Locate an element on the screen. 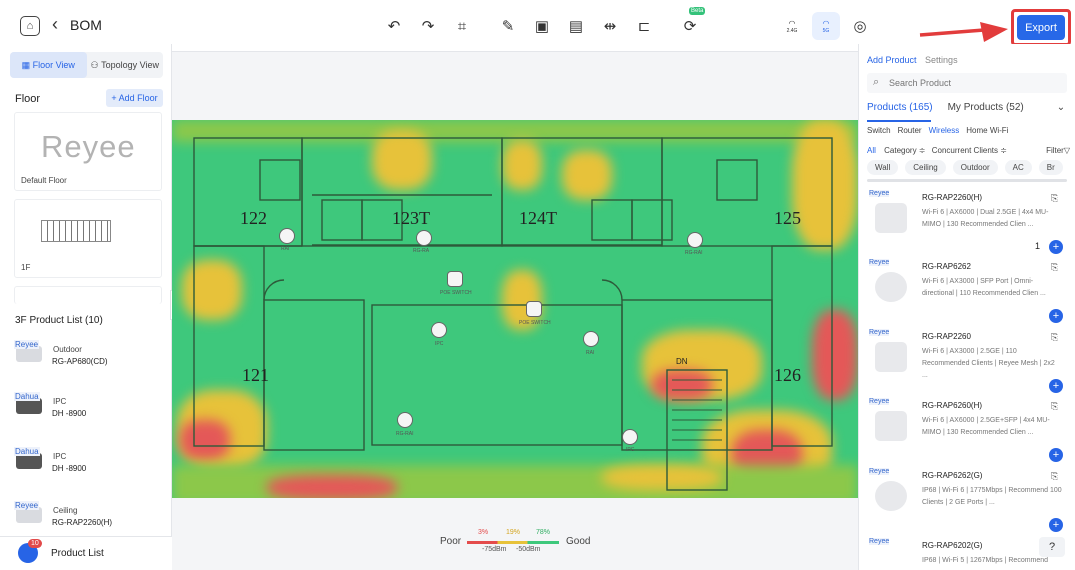 The image size is (1075, 570). band-toolbar: ◠ 2.4G ◠ 5G ◎ is located at coordinates (826, 26).